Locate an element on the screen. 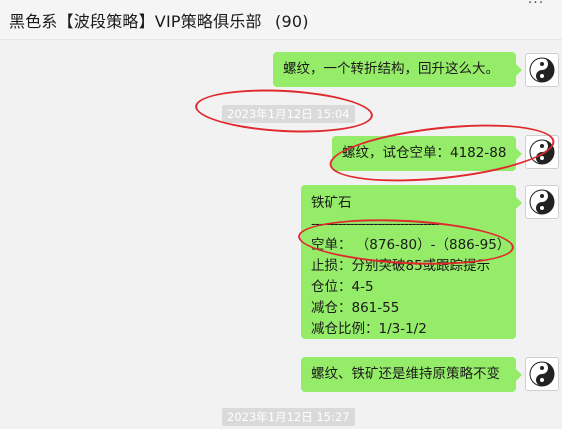 This screenshot has height=429, width=562. chat-title: 黑色系【波段策略】VIP策略俱乐部 (90) is located at coordinates (159, 20).